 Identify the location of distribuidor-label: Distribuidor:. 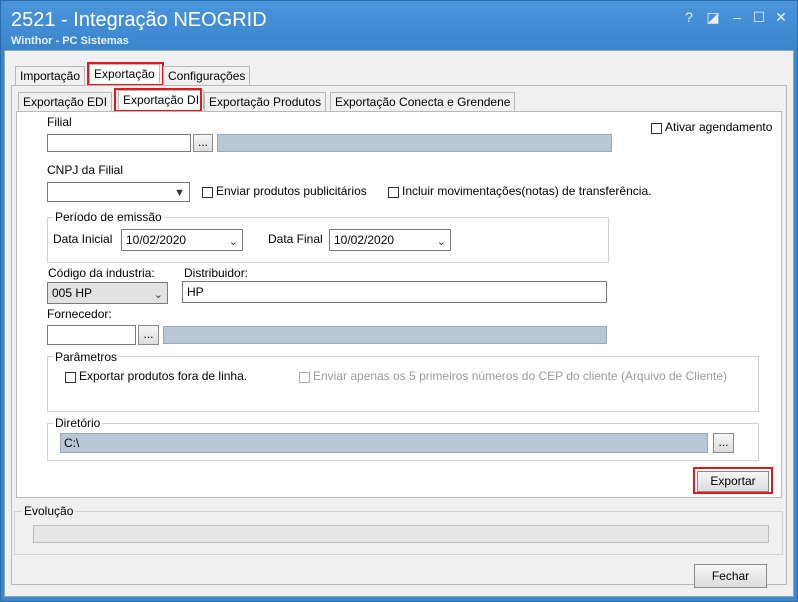
(216, 273).